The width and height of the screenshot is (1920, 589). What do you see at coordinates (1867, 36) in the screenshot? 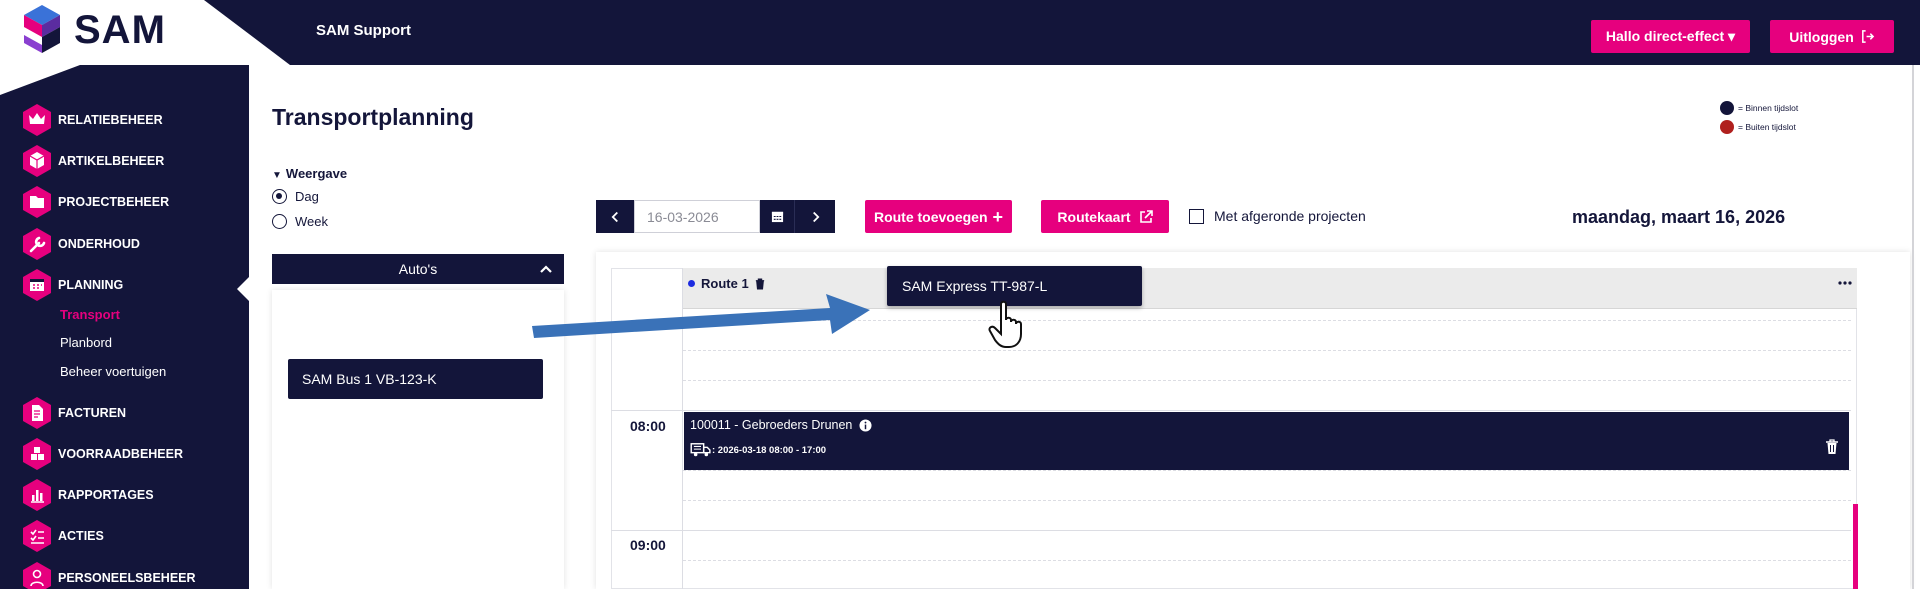
I see `logout-icon` at bounding box center [1867, 36].